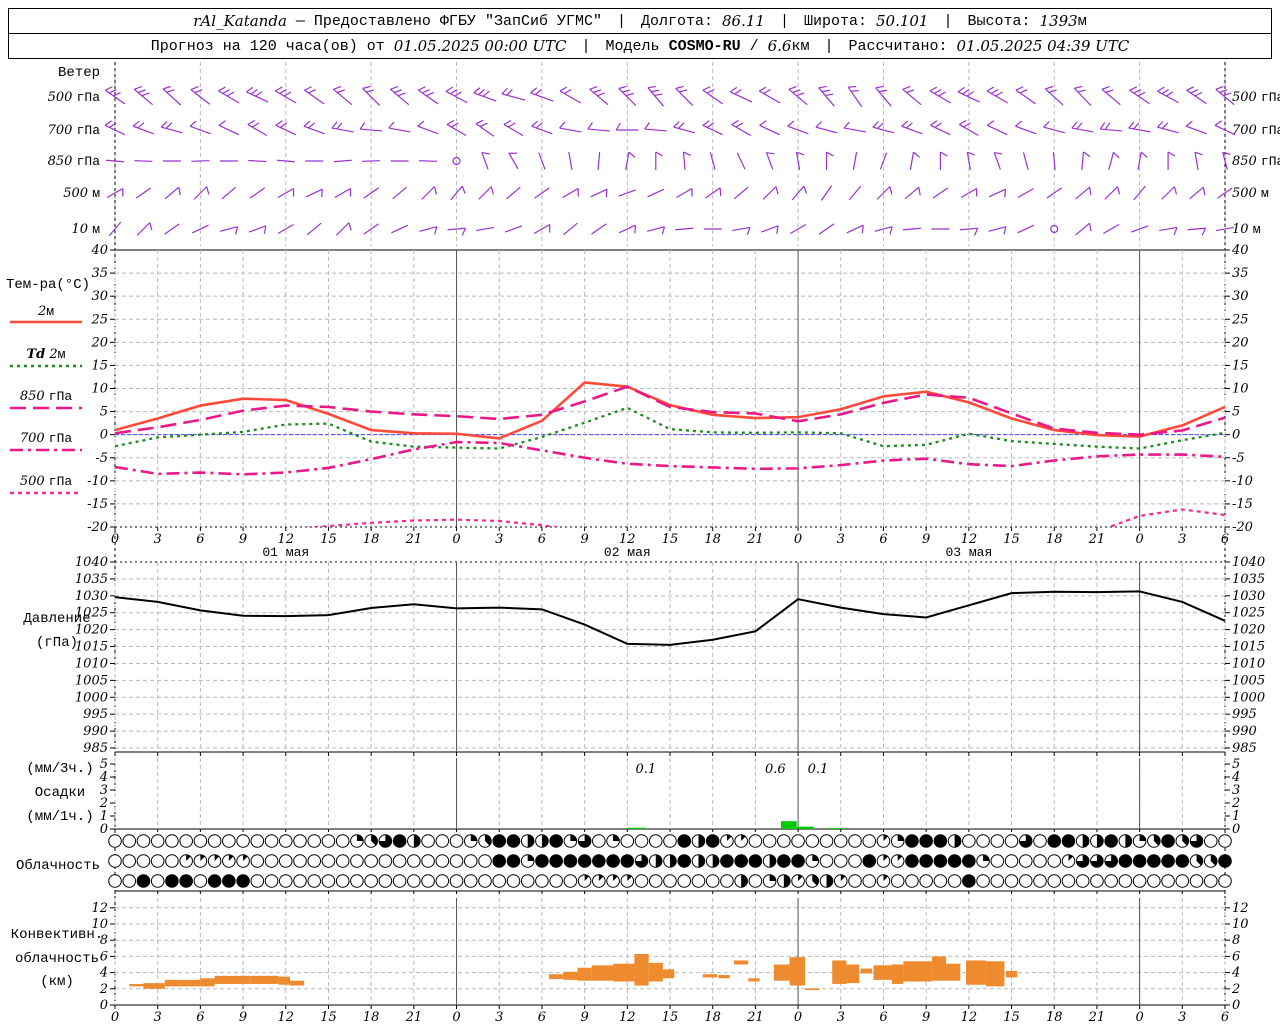 The width and height of the screenshot is (1280, 1024). Describe the element at coordinates (48, 386) in the screenshot. I see `temperature-legend: Тем-ра(°C) 2м Td 2м 850 гПа 700 гПа 500 гПа` at that location.